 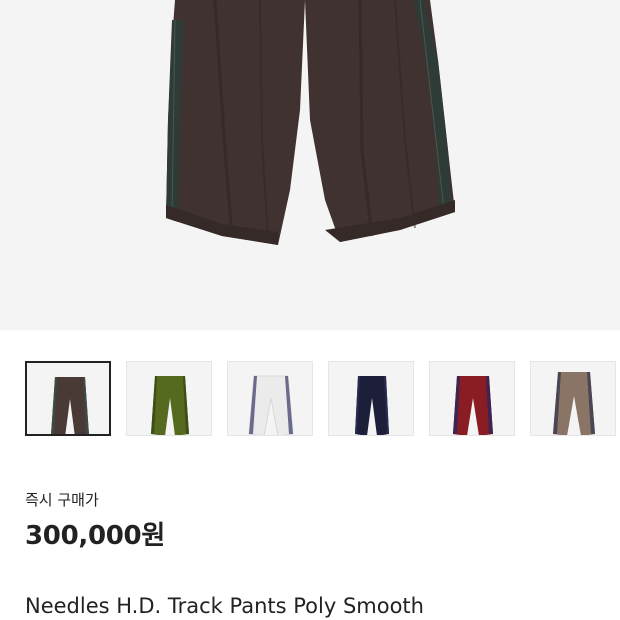 What do you see at coordinates (224, 606) in the screenshot?
I see `product-title: Needles H.D. Track Pants Poly Smooth` at bounding box center [224, 606].